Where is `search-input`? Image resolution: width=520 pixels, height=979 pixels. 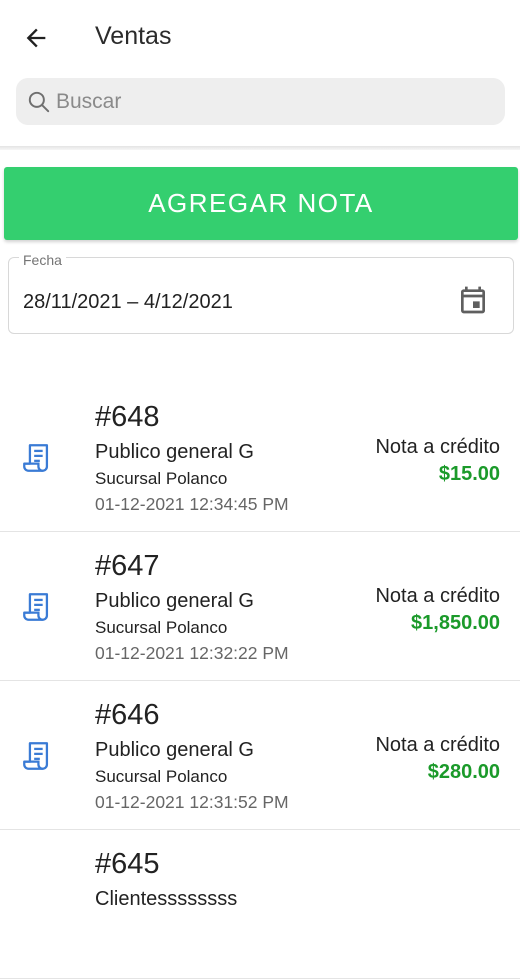 search-input is located at coordinates (276, 101).